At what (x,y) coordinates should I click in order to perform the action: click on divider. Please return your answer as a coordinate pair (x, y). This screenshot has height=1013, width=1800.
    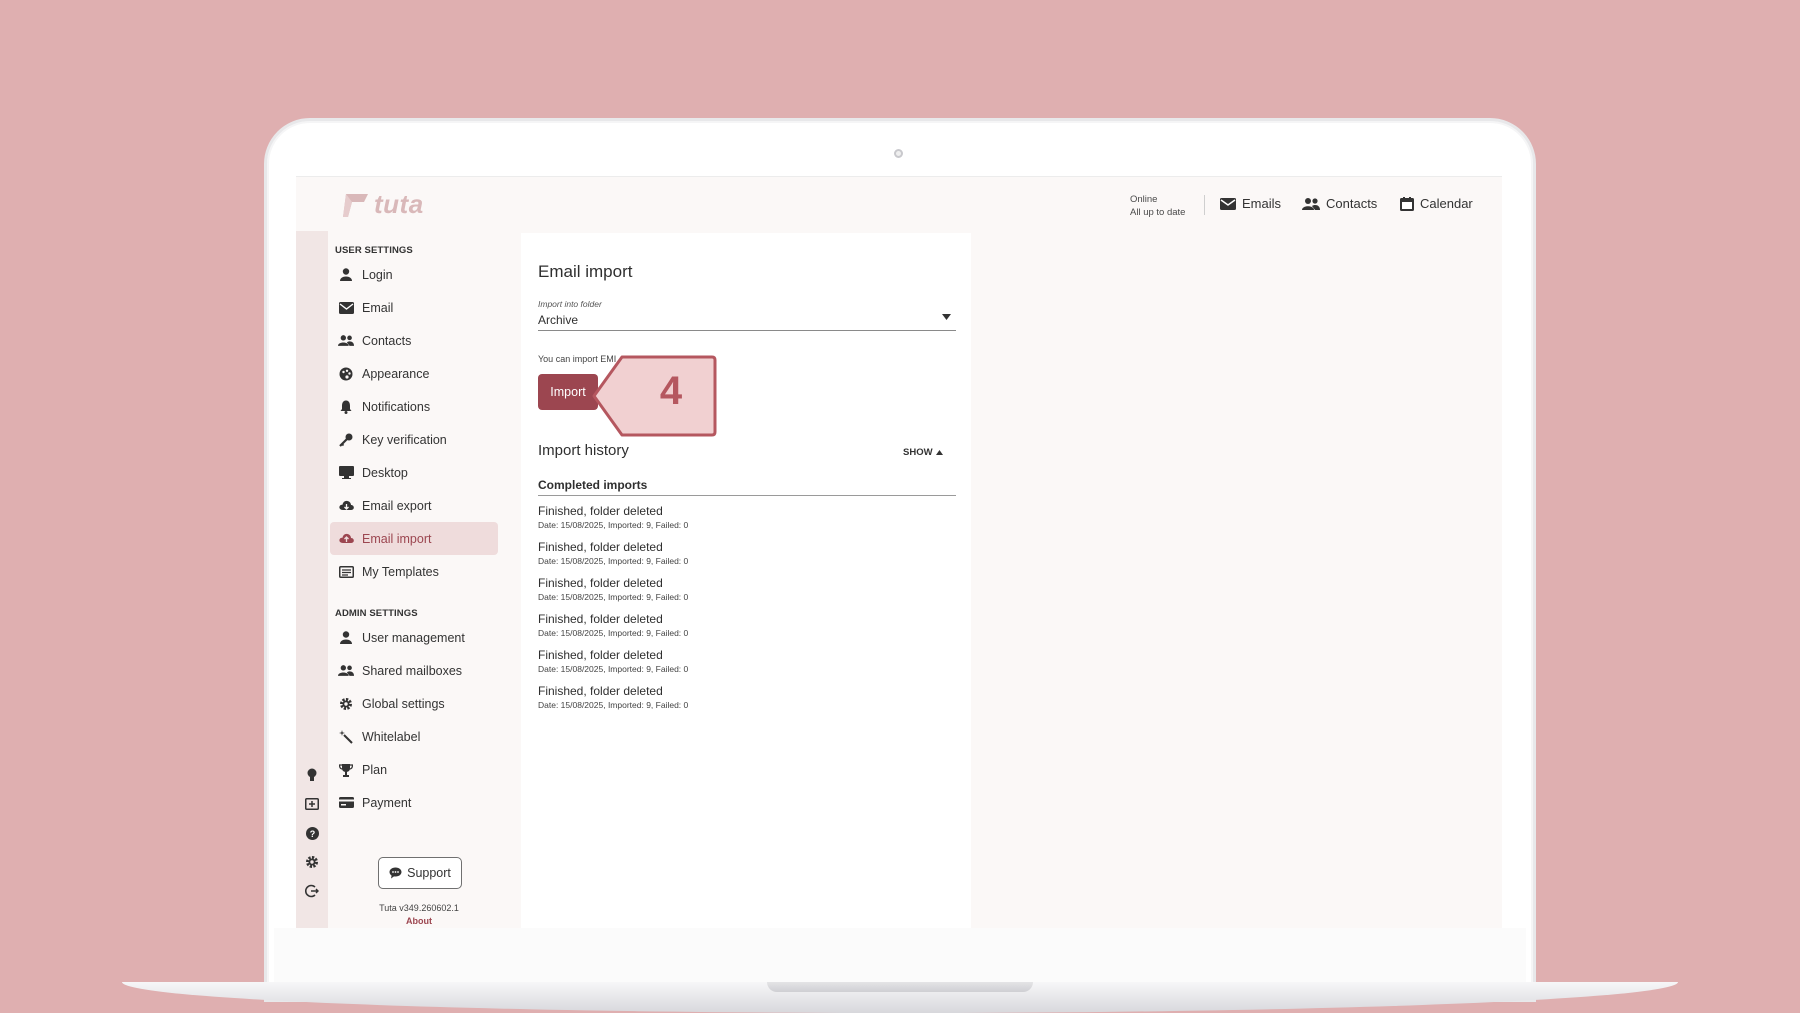
    Looking at the image, I should click on (1204, 205).